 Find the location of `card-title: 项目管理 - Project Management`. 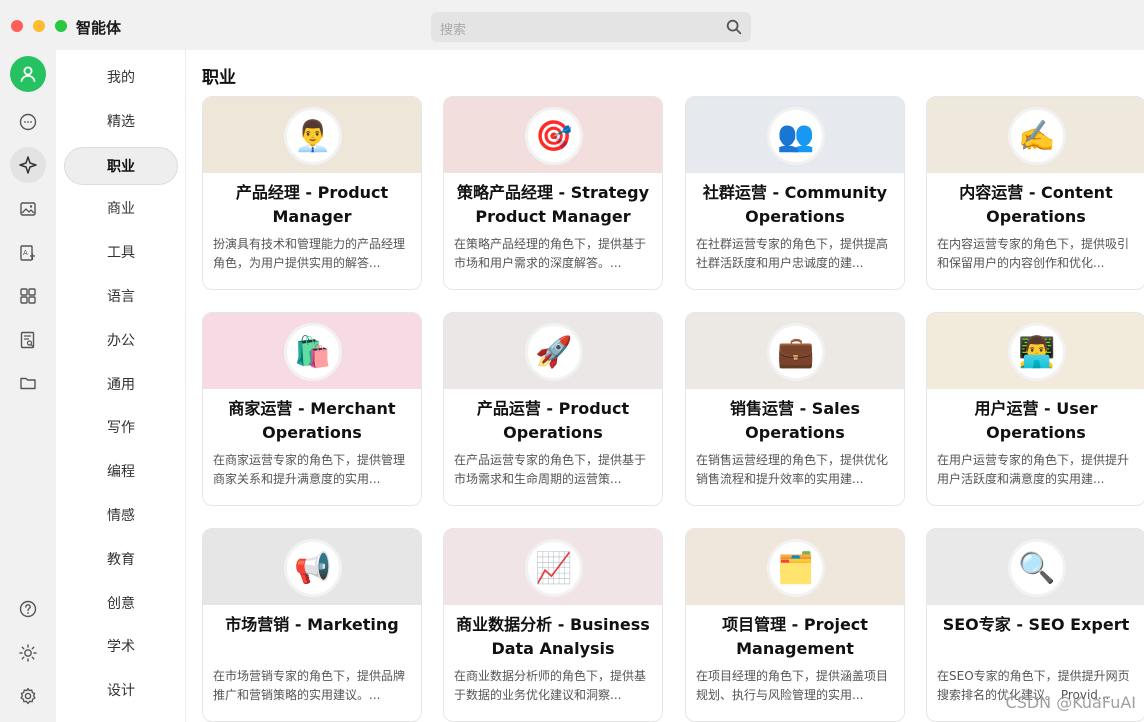

card-title: 项目管理 - Project Management is located at coordinates (795, 636).